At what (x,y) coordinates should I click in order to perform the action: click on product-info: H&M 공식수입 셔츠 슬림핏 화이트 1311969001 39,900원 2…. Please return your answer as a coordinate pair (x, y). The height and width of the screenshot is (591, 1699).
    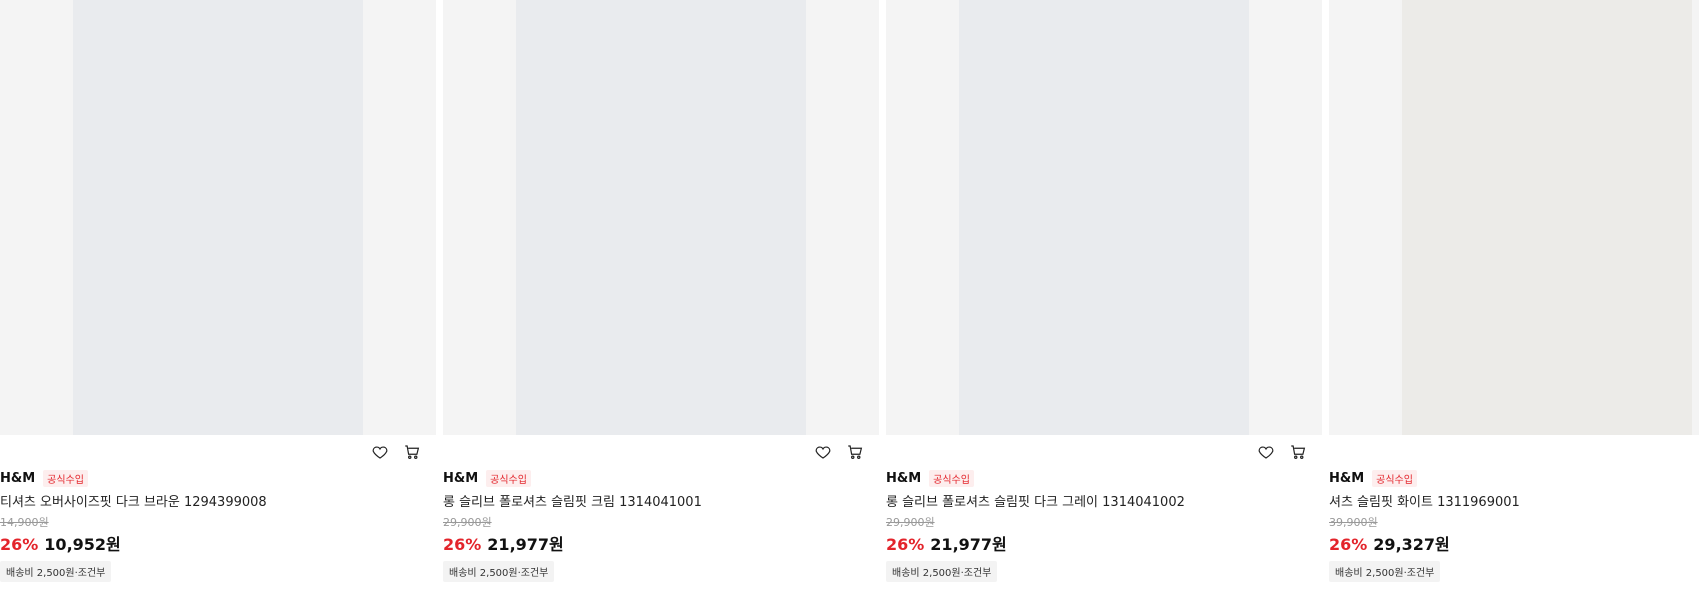
    Looking at the image, I should click on (1514, 525).